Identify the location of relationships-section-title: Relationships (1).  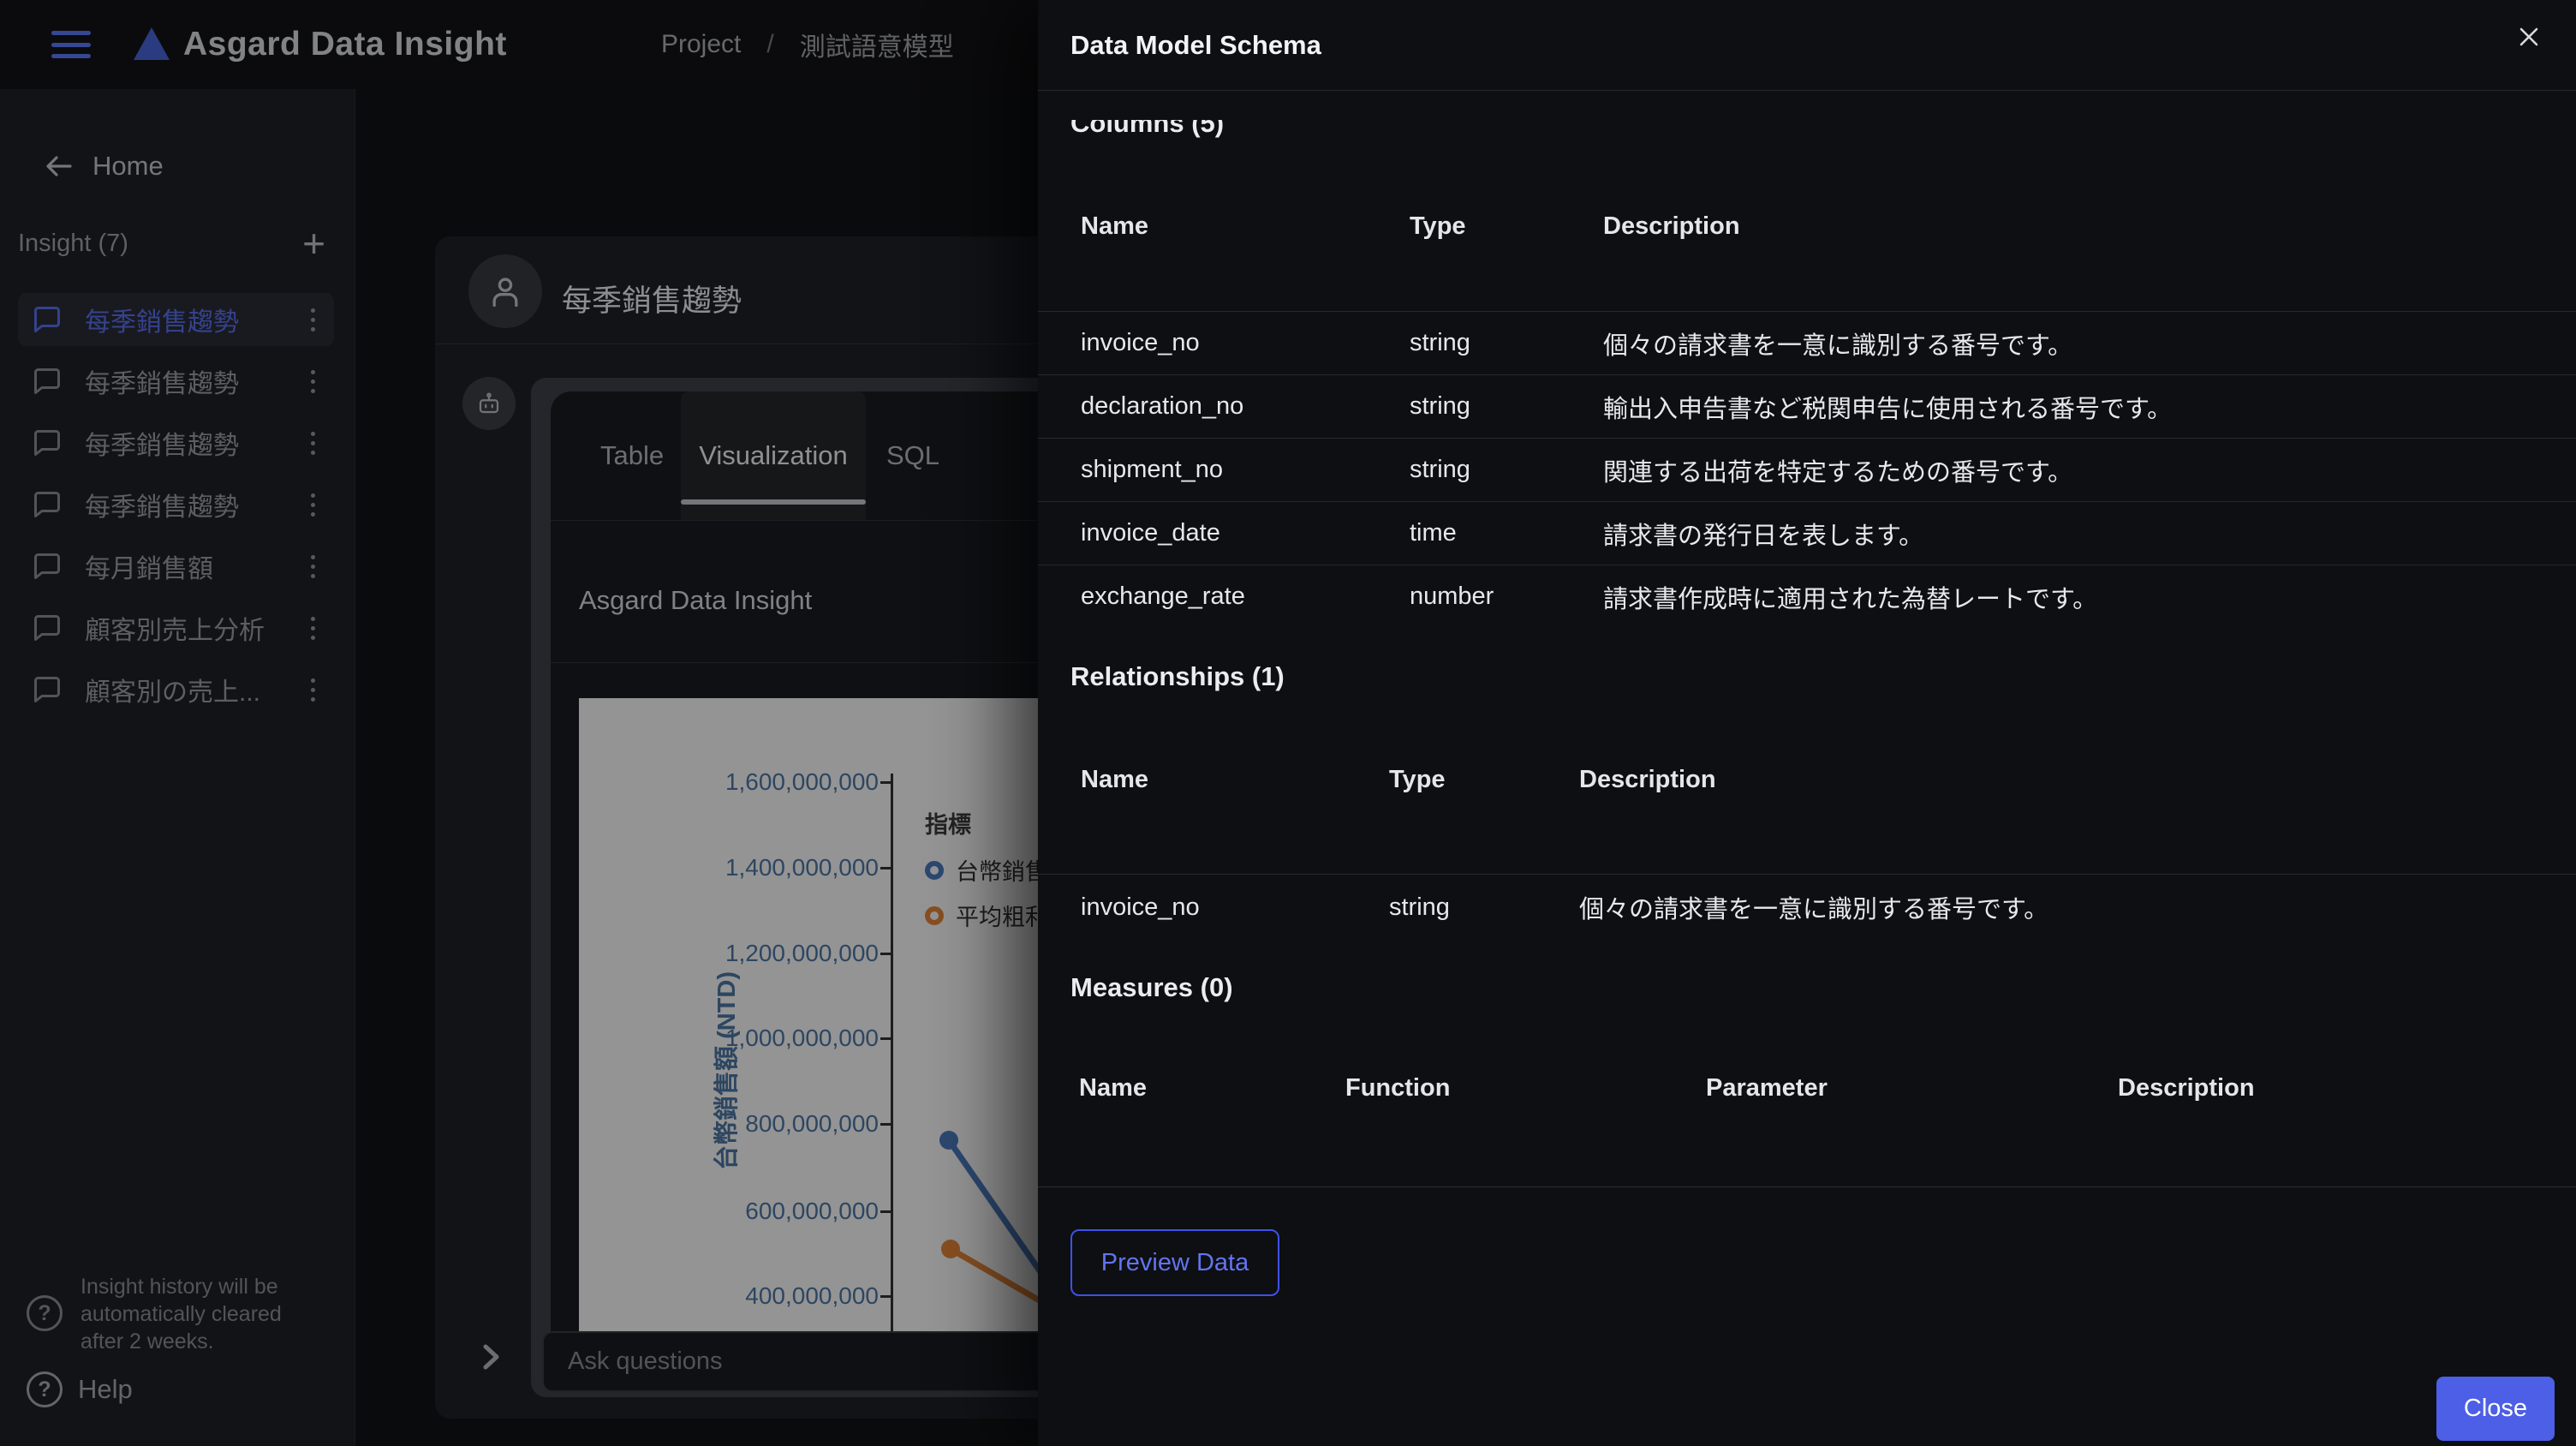
(1177, 676).